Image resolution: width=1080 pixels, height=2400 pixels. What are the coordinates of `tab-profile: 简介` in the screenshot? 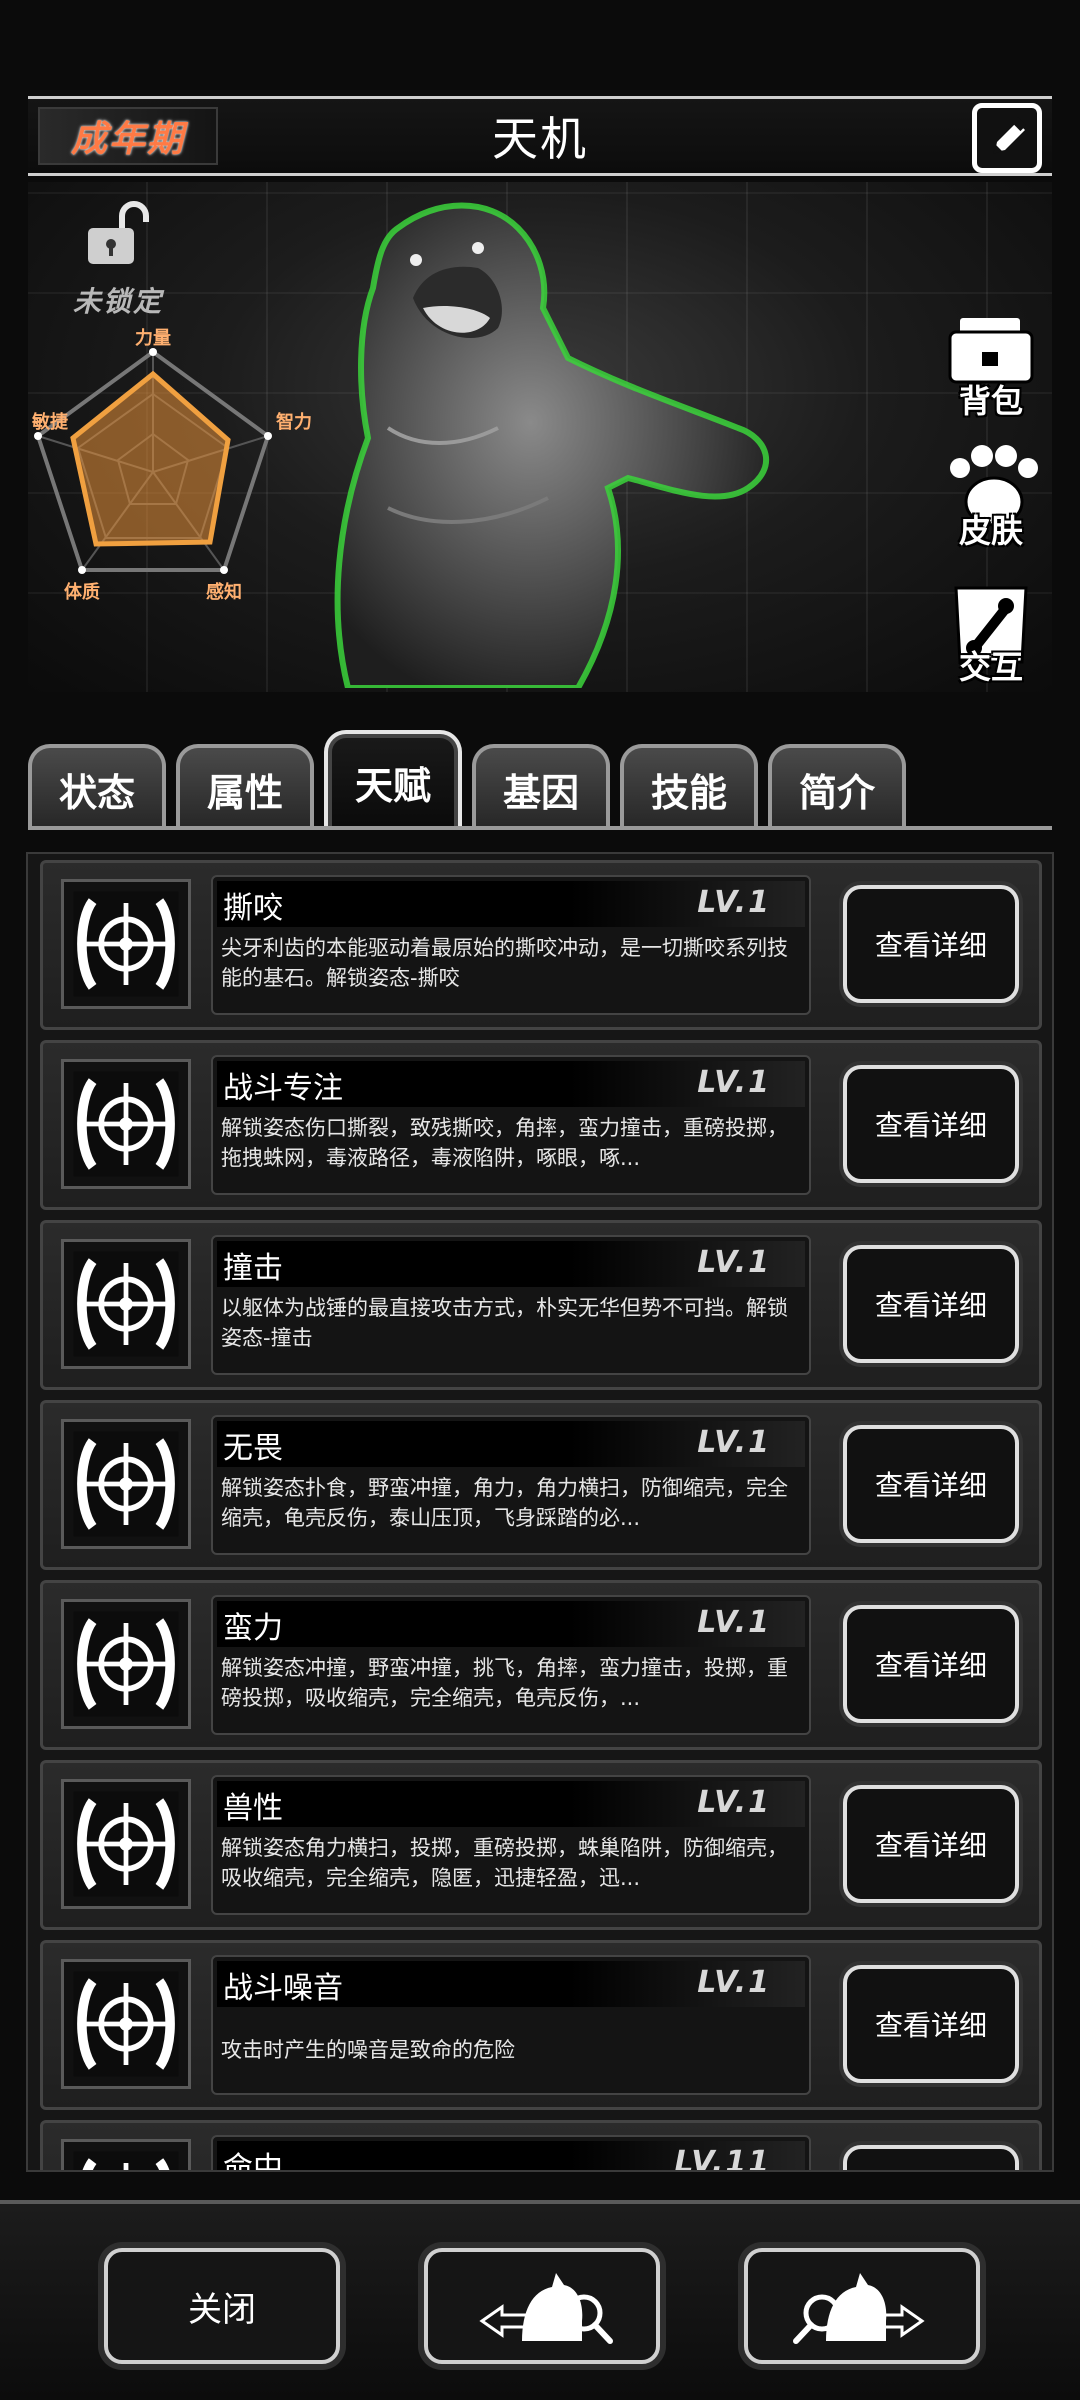 It's located at (837, 787).